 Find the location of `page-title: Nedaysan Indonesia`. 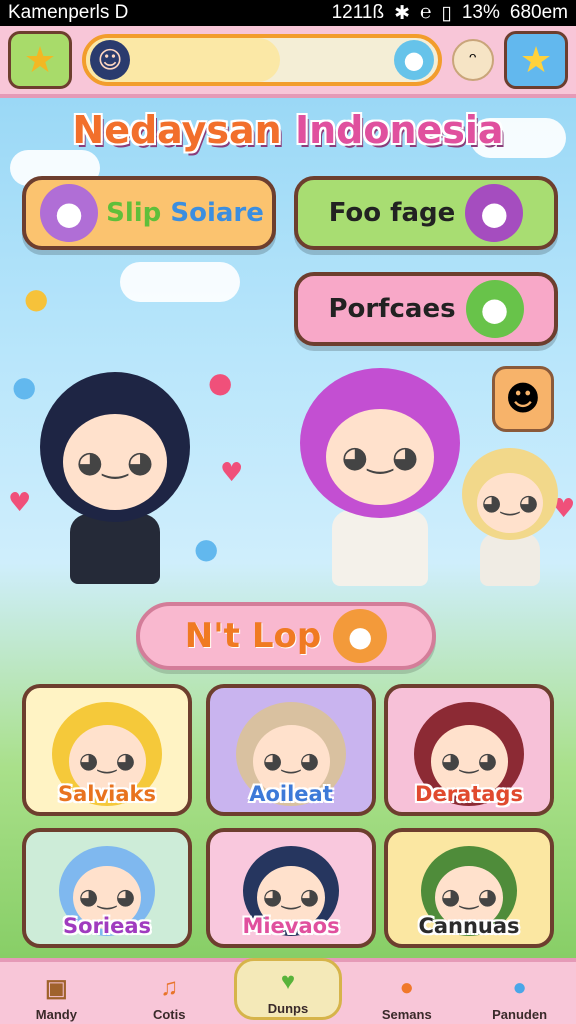

page-title: Nedaysan Indonesia is located at coordinates (288, 130).